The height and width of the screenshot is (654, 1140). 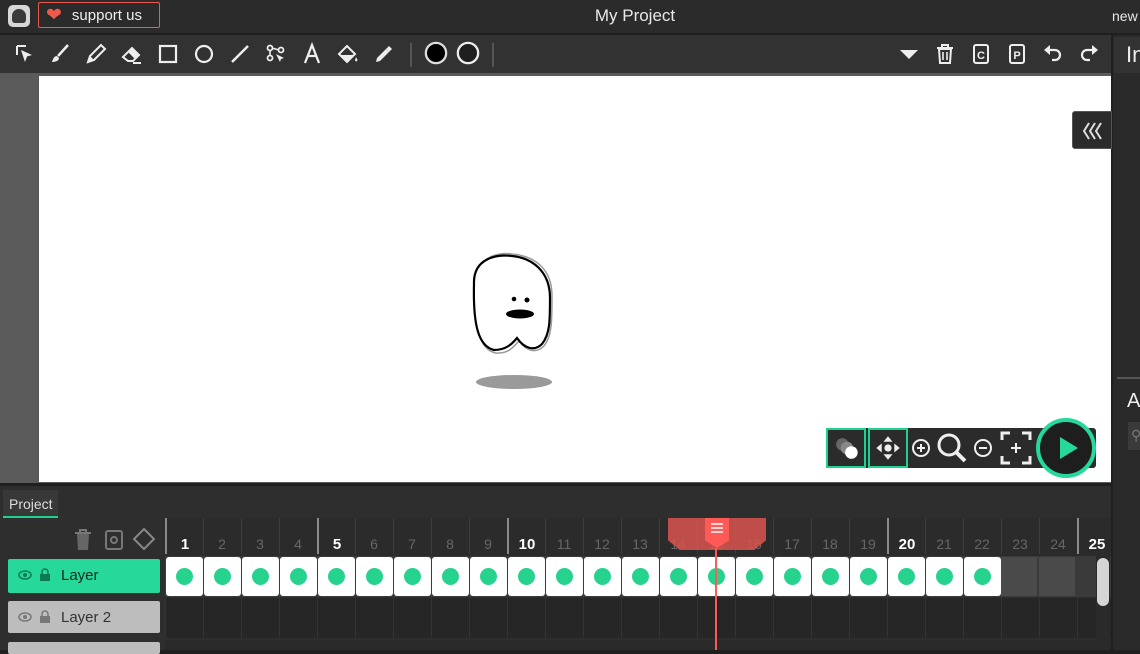 What do you see at coordinates (204, 54) in the screenshot?
I see `ellipse-tool-icon` at bounding box center [204, 54].